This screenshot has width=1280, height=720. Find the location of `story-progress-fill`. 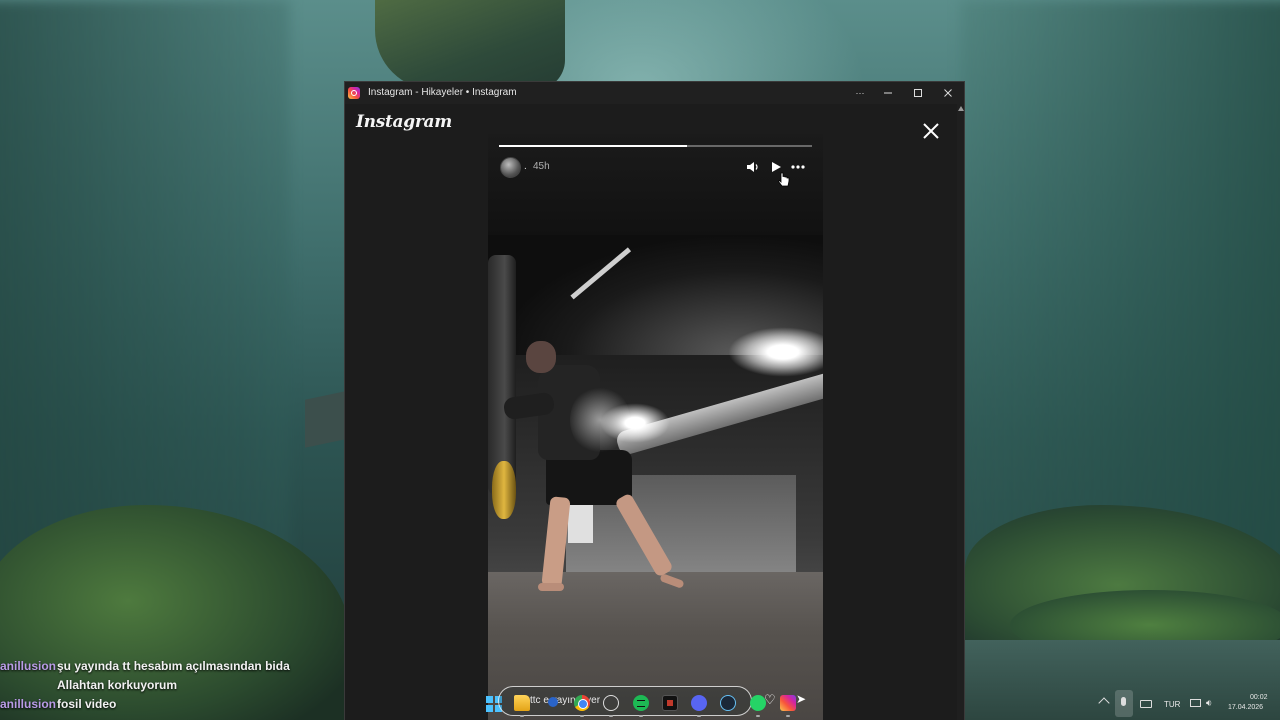

story-progress-fill is located at coordinates (593, 146).